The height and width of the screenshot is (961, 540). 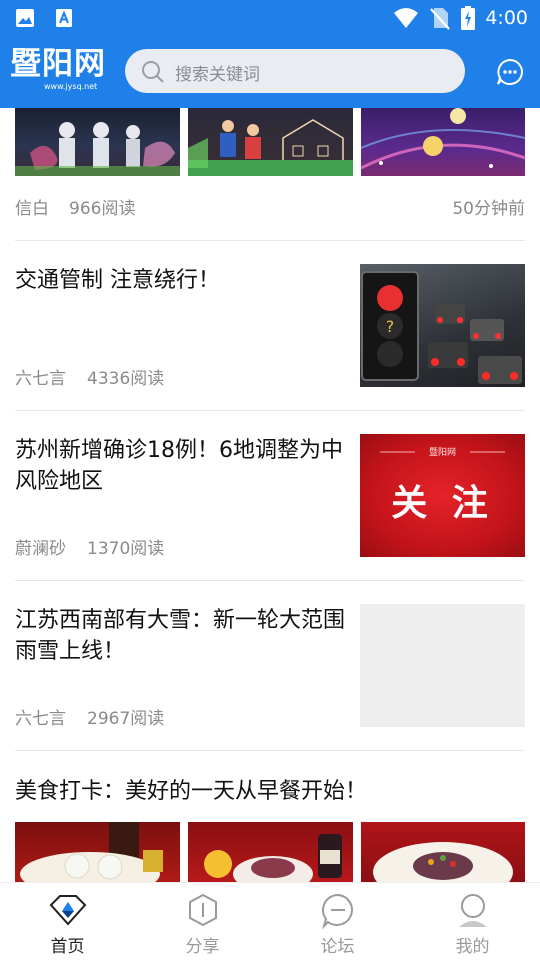 I want to click on tab-share: 分享, so click(x=202, y=922).